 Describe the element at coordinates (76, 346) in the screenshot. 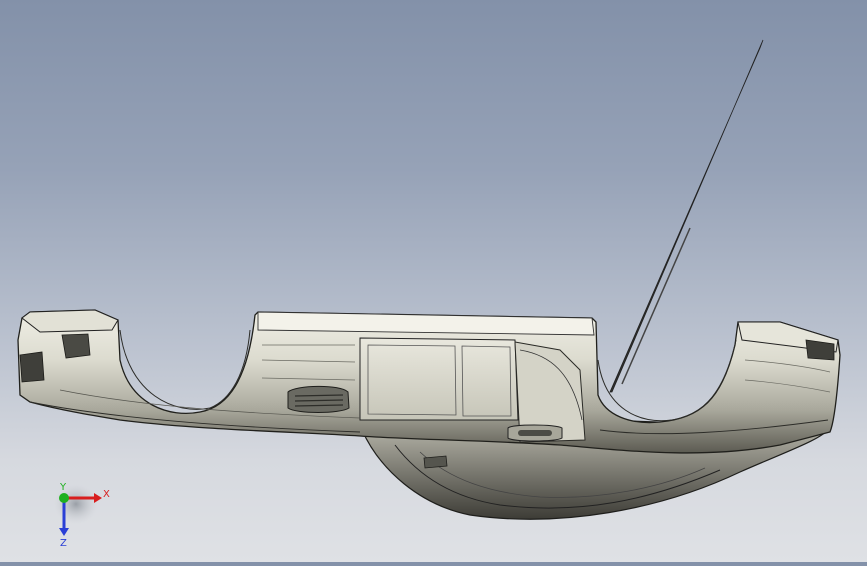

I see `left-speaker-recess` at that location.